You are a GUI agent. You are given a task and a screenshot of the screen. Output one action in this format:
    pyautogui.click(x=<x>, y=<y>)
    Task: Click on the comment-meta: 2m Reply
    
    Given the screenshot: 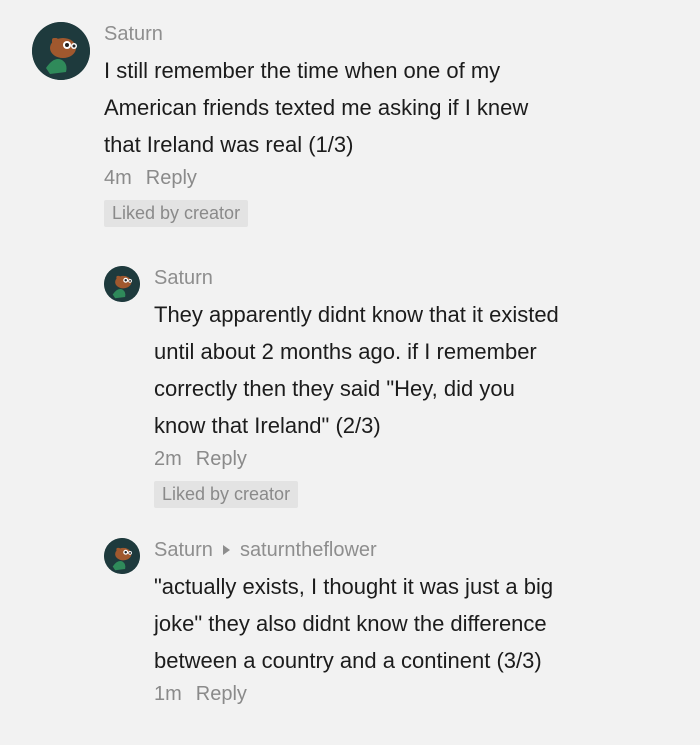 What is the action you would take?
    pyautogui.click(x=356, y=459)
    